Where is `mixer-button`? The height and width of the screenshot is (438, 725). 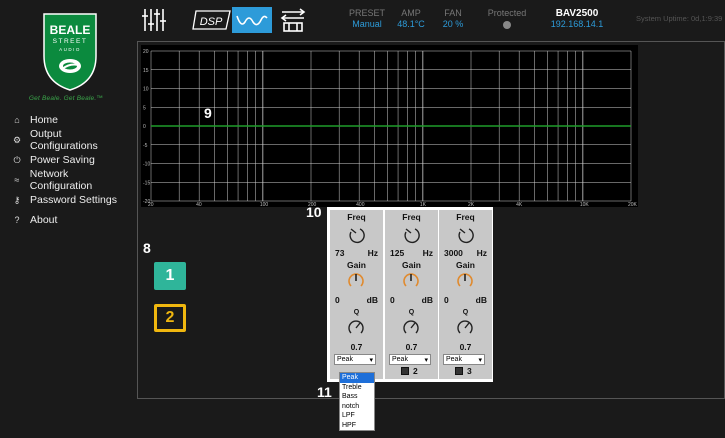
mixer-button is located at coordinates (154, 20).